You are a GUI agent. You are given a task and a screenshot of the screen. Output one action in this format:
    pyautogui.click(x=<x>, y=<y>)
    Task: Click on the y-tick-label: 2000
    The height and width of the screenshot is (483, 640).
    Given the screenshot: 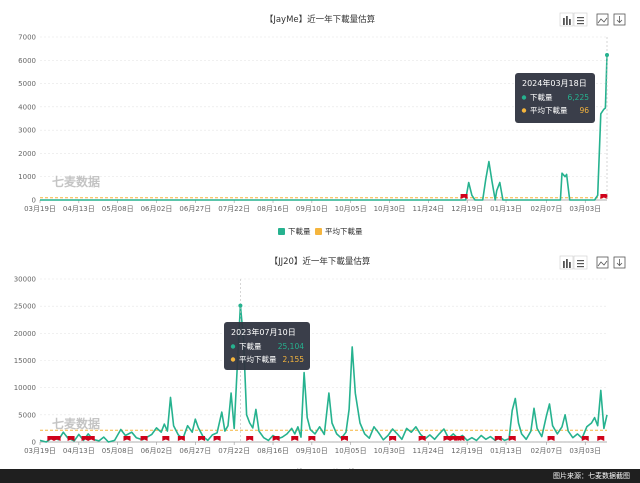 What is the action you would take?
    pyautogui.click(x=27, y=154)
    